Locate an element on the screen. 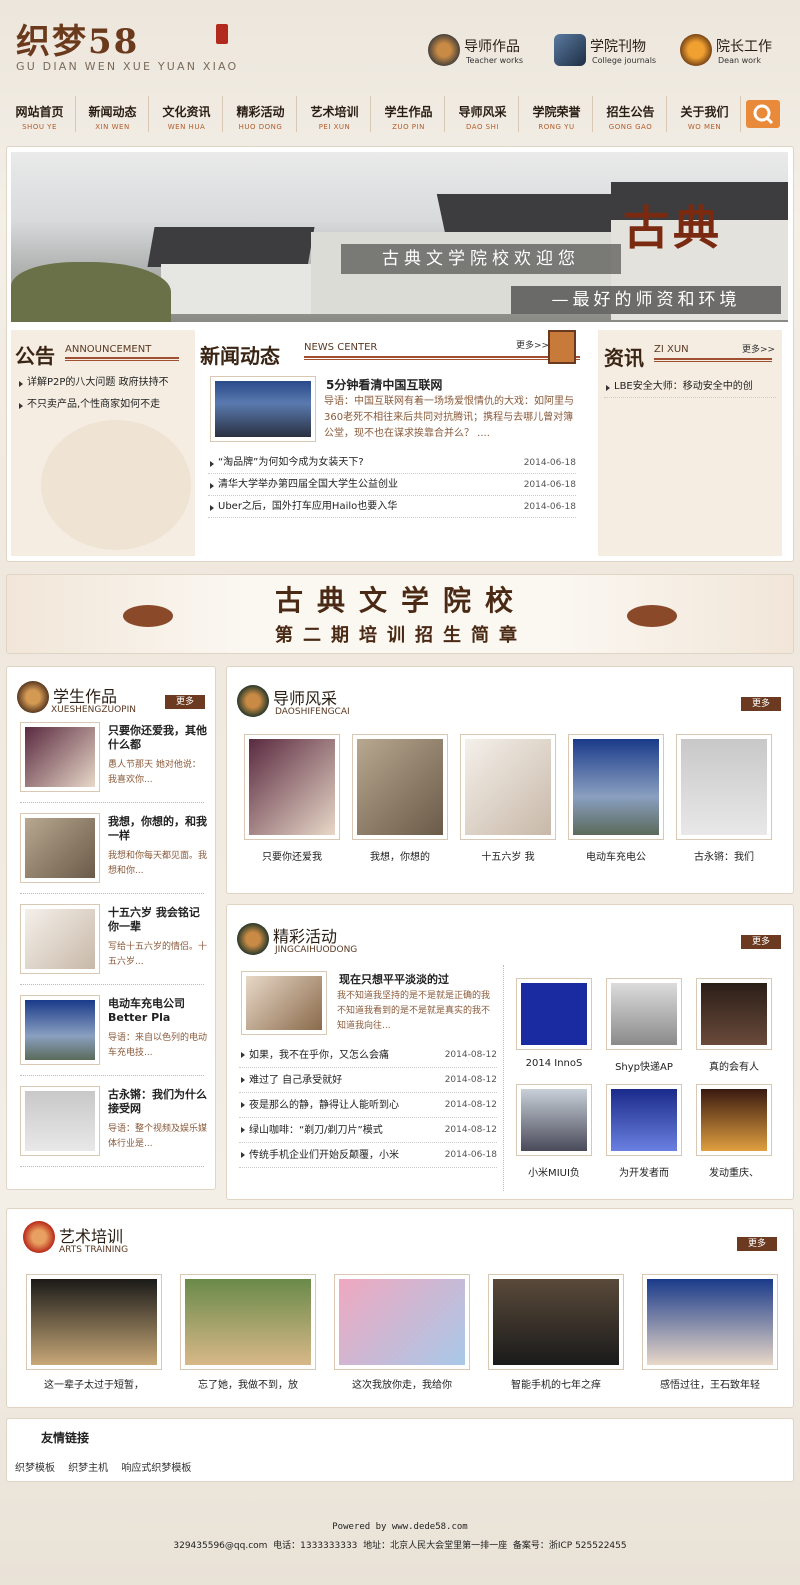 The width and height of the screenshot is (800, 1585). teacher-caption: 十五六岁 我 is located at coordinates (508, 855).